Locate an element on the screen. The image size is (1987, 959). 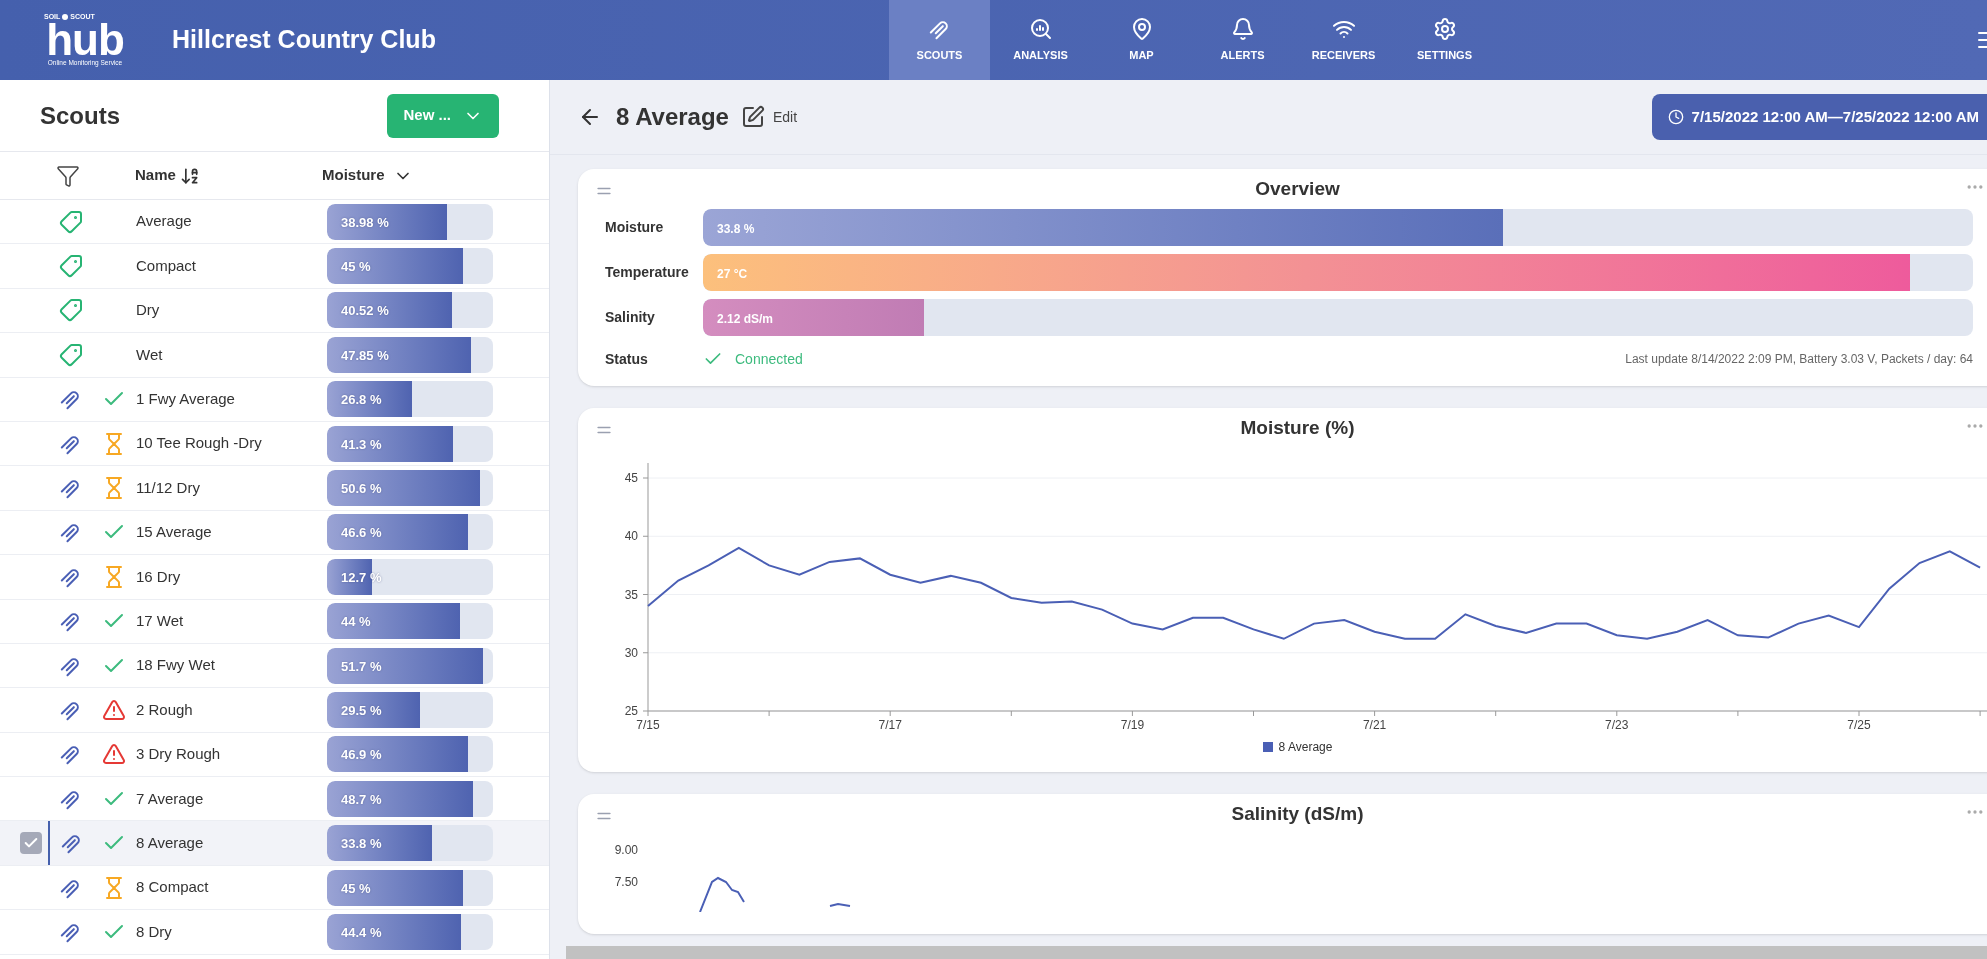
moisture-reading: 48.7 % is located at coordinates (361, 799).